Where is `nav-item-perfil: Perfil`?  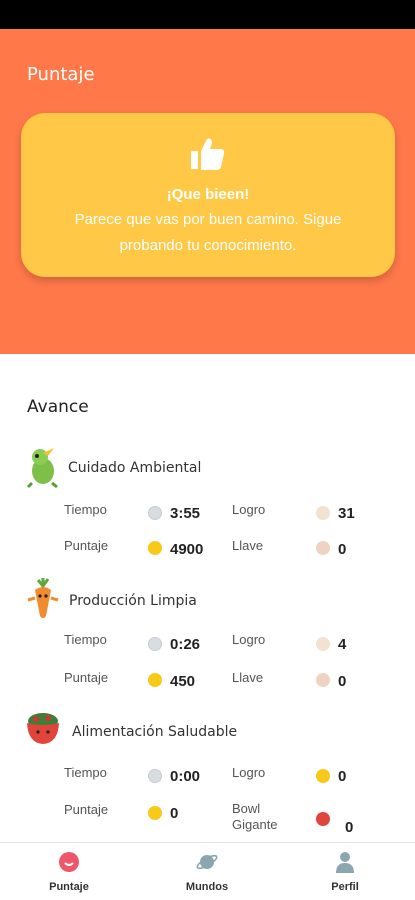
nav-item-perfil: Perfil is located at coordinates (345, 871).